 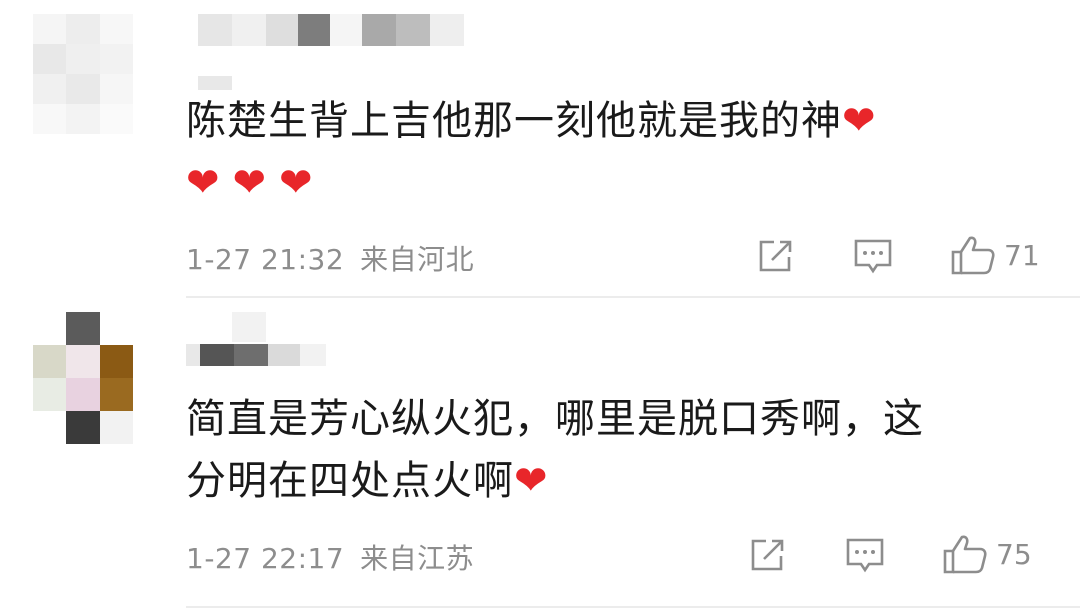 I want to click on comment-meta: 1-27 22:17 来自江苏, so click(x=330, y=557).